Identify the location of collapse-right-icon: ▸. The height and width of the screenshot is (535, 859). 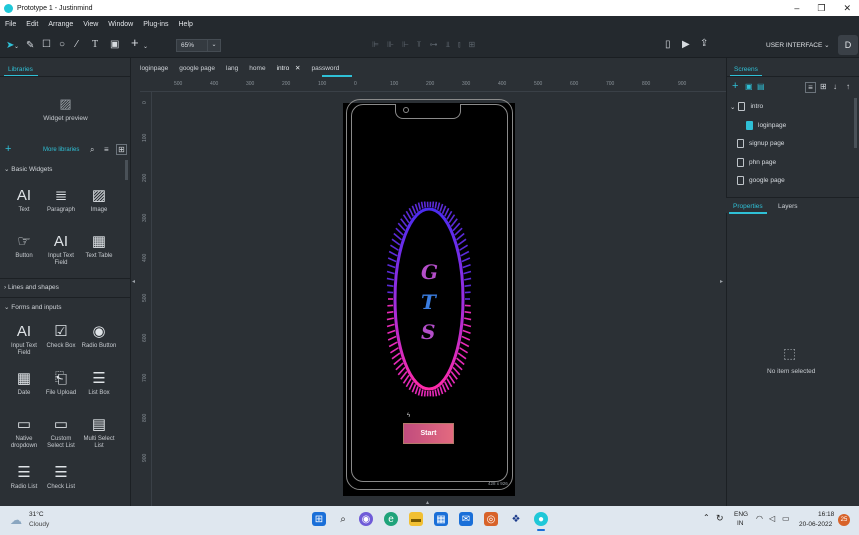
(721, 281).